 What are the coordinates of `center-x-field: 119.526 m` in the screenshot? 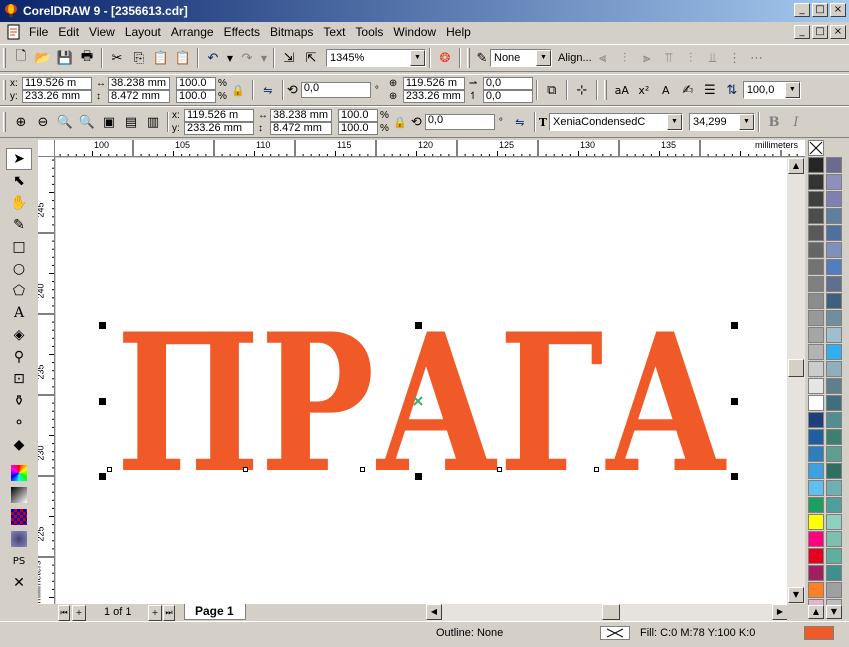 It's located at (433, 83).